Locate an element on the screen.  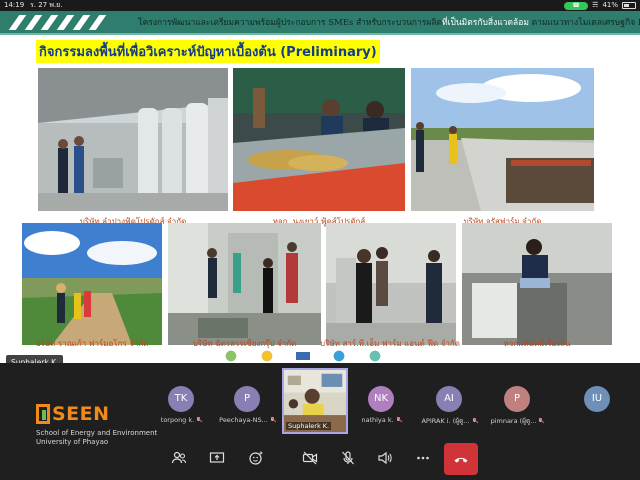
wifi-icon: ☴ is located at coordinates (595, 5).